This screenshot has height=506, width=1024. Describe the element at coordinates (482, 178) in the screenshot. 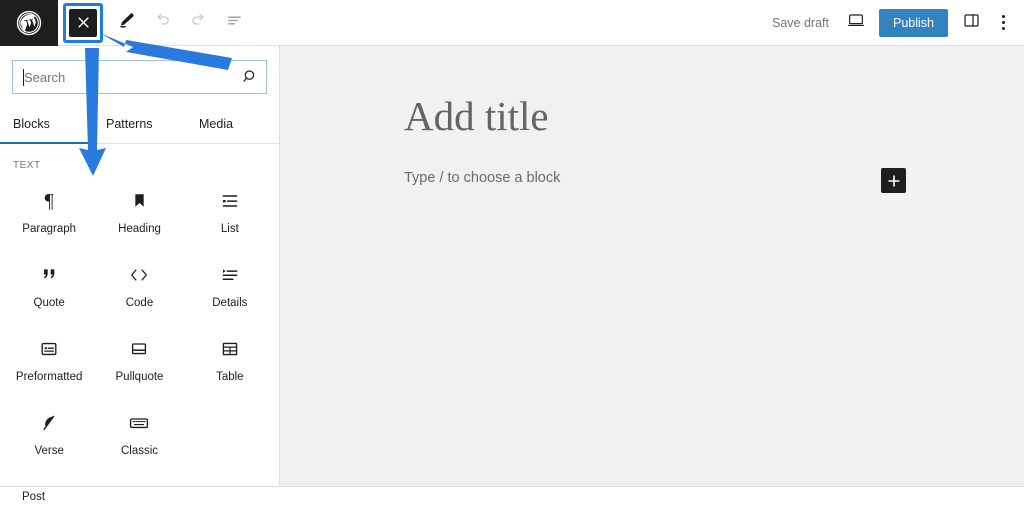

I see `post-body-placeholder: Type / to choose a block` at that location.